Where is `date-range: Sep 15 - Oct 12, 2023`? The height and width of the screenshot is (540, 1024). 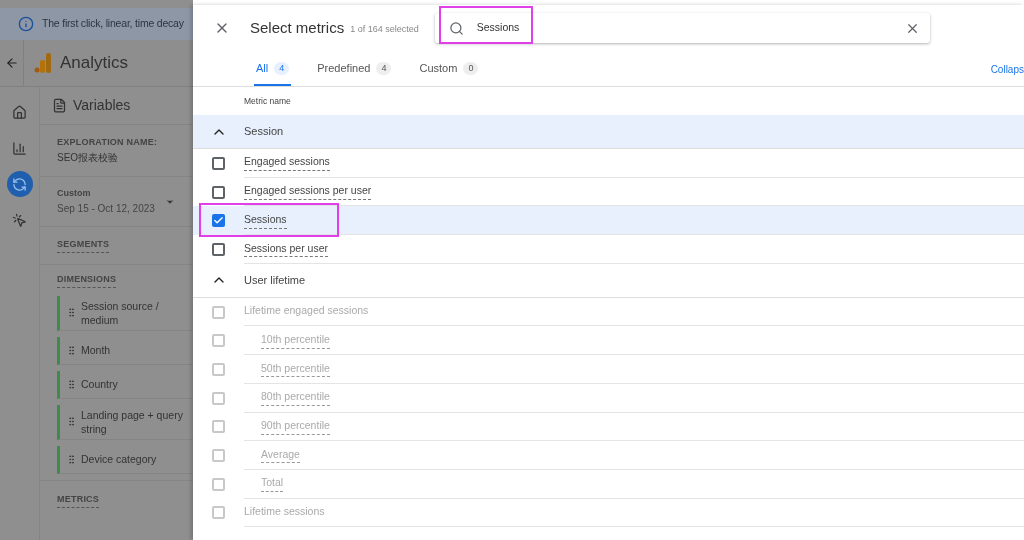
date-range: Sep 15 - Oct 12, 2023 is located at coordinates (106, 208).